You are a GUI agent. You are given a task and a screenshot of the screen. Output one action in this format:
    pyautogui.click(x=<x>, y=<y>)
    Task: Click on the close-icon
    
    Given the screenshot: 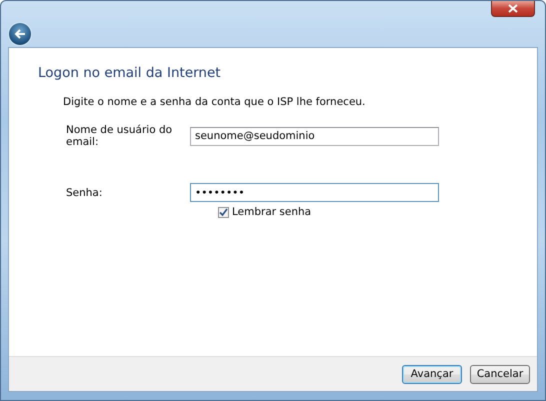 What is the action you would take?
    pyautogui.click(x=513, y=8)
    